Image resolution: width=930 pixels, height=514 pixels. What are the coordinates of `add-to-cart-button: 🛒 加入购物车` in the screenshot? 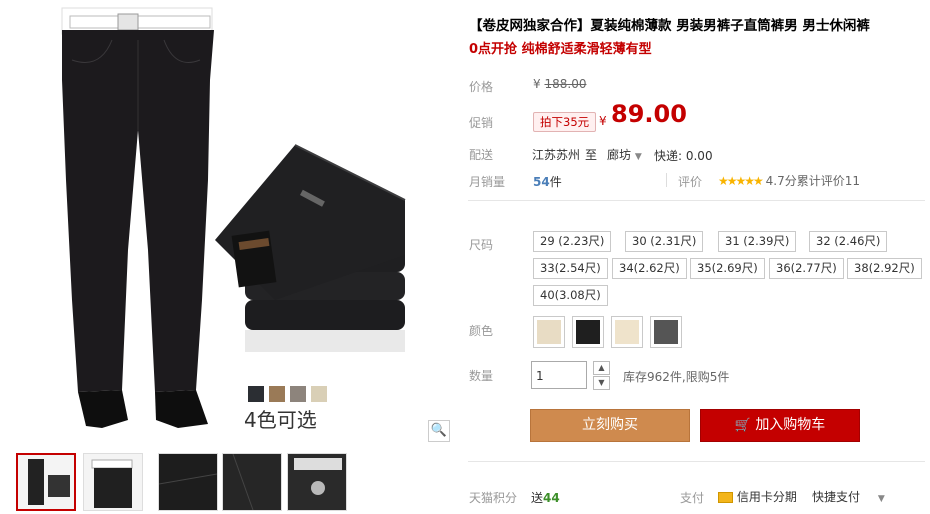 It's located at (780, 425).